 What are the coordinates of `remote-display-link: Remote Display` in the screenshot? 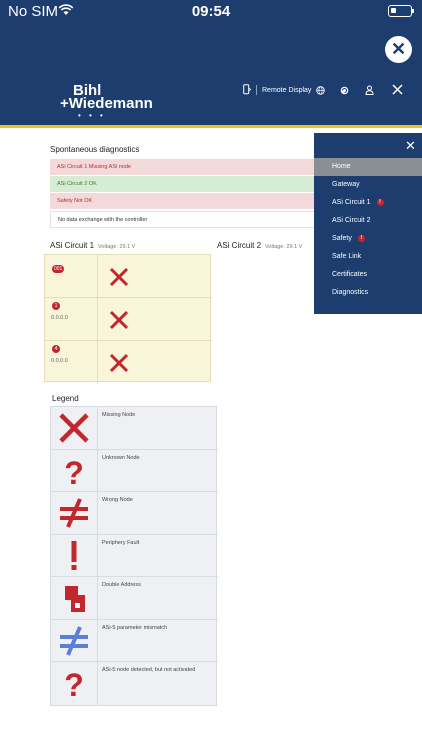 It's located at (286, 90).